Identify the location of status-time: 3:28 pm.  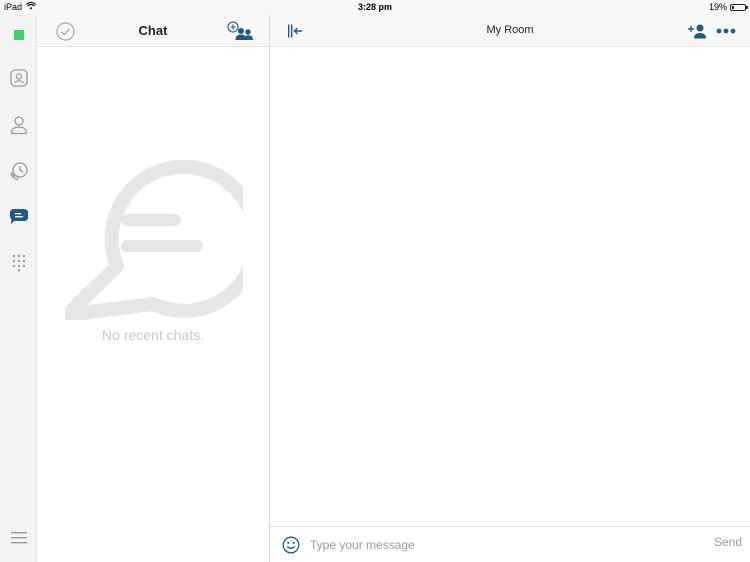
(374, 7).